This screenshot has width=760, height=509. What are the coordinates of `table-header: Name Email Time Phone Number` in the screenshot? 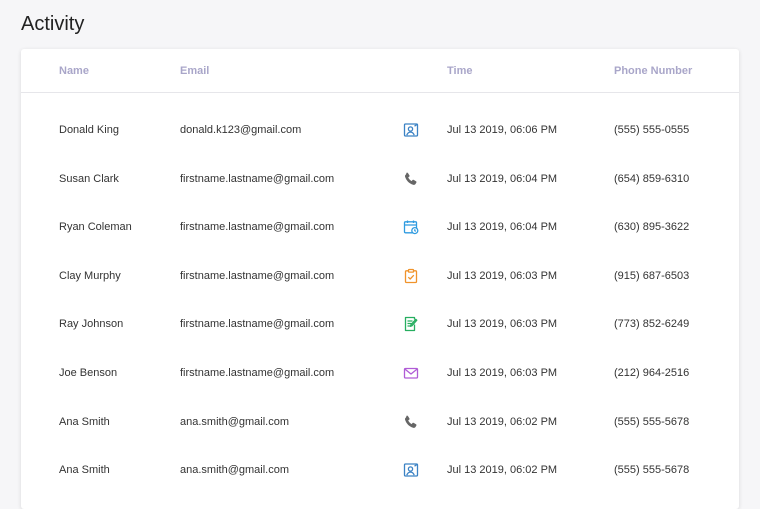 It's located at (380, 71).